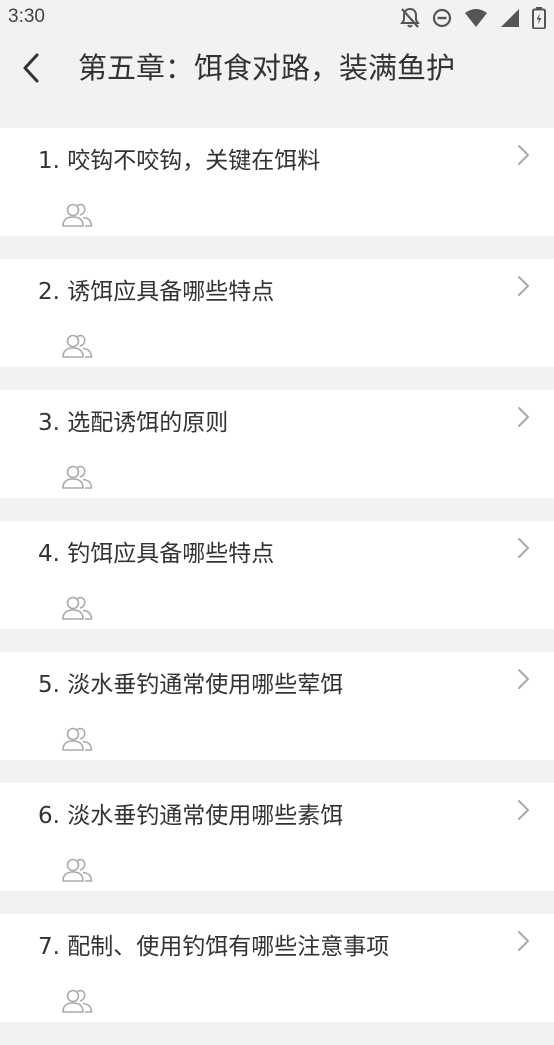  Describe the element at coordinates (156, 554) in the screenshot. I see `list-item-title: 4. 钓饵应具备哪些特点` at that location.